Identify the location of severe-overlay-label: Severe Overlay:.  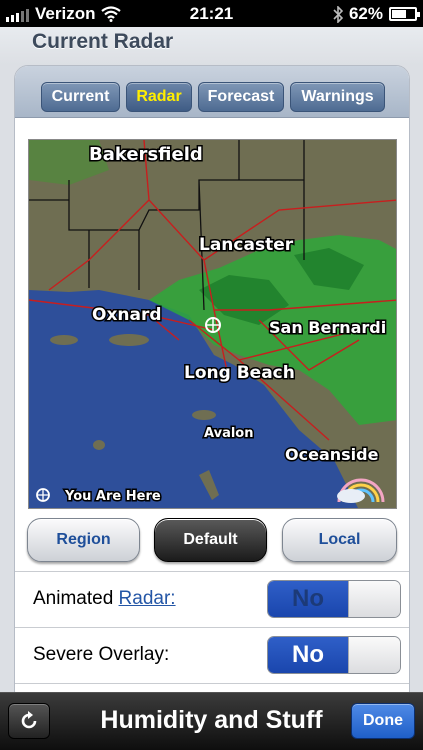
(101, 654).